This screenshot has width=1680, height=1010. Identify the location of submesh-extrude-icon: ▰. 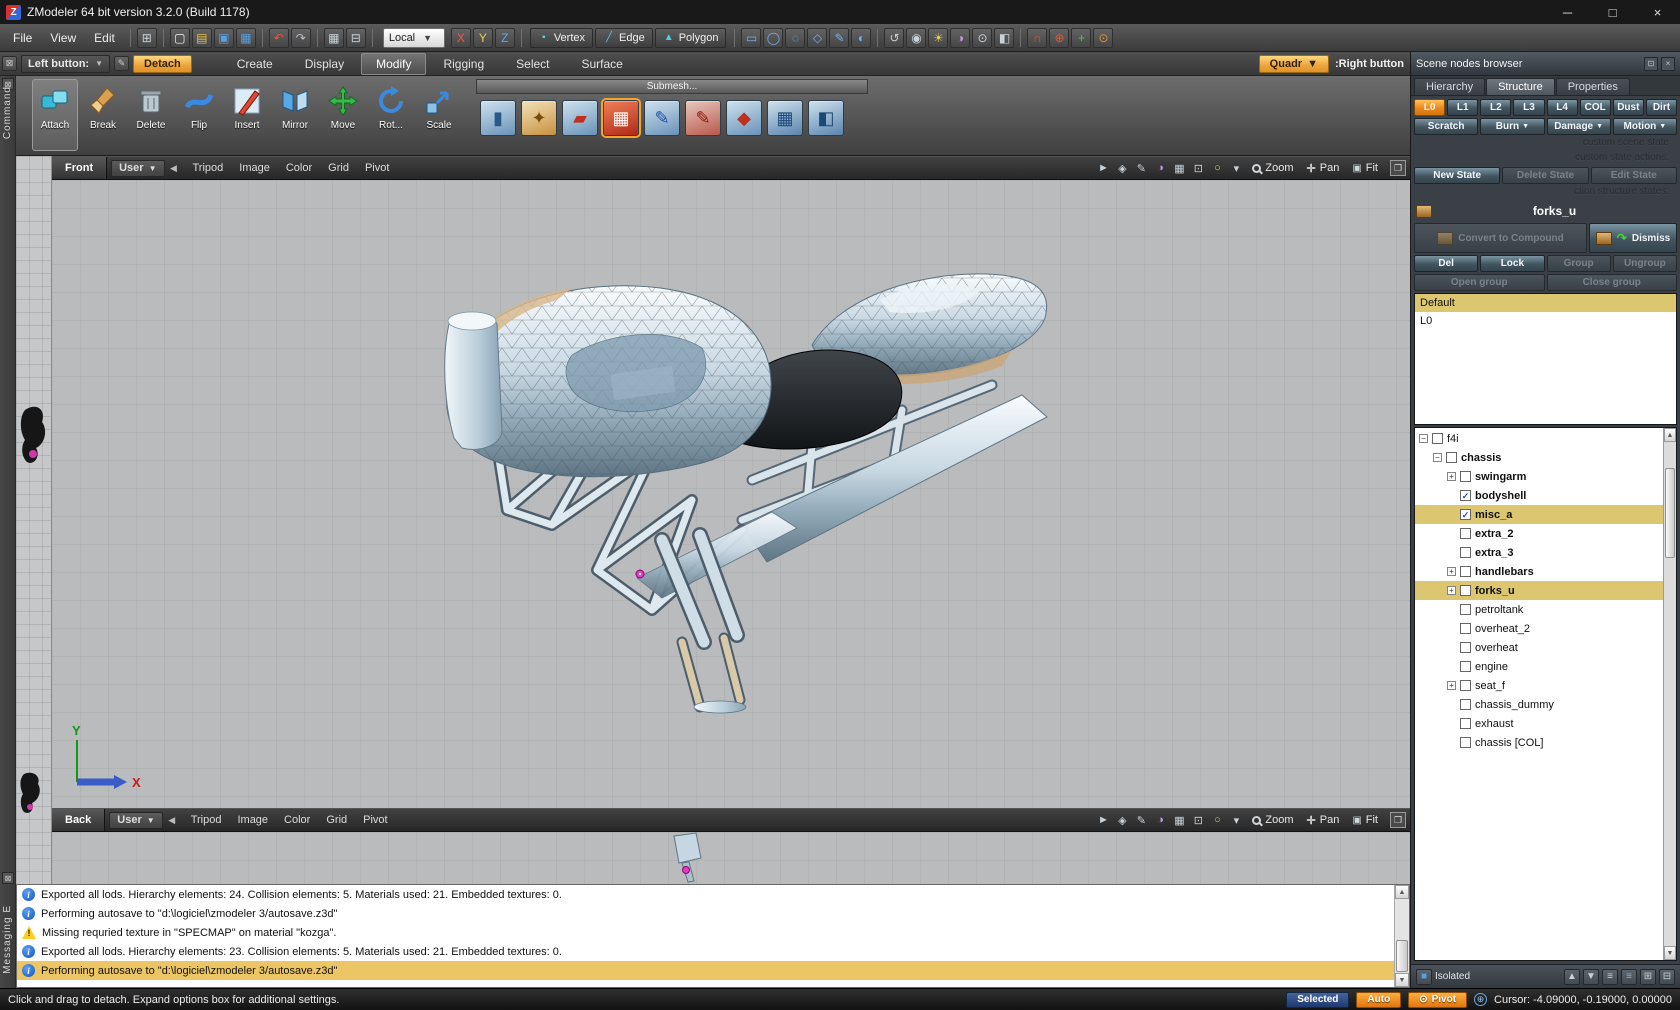
(580, 118).